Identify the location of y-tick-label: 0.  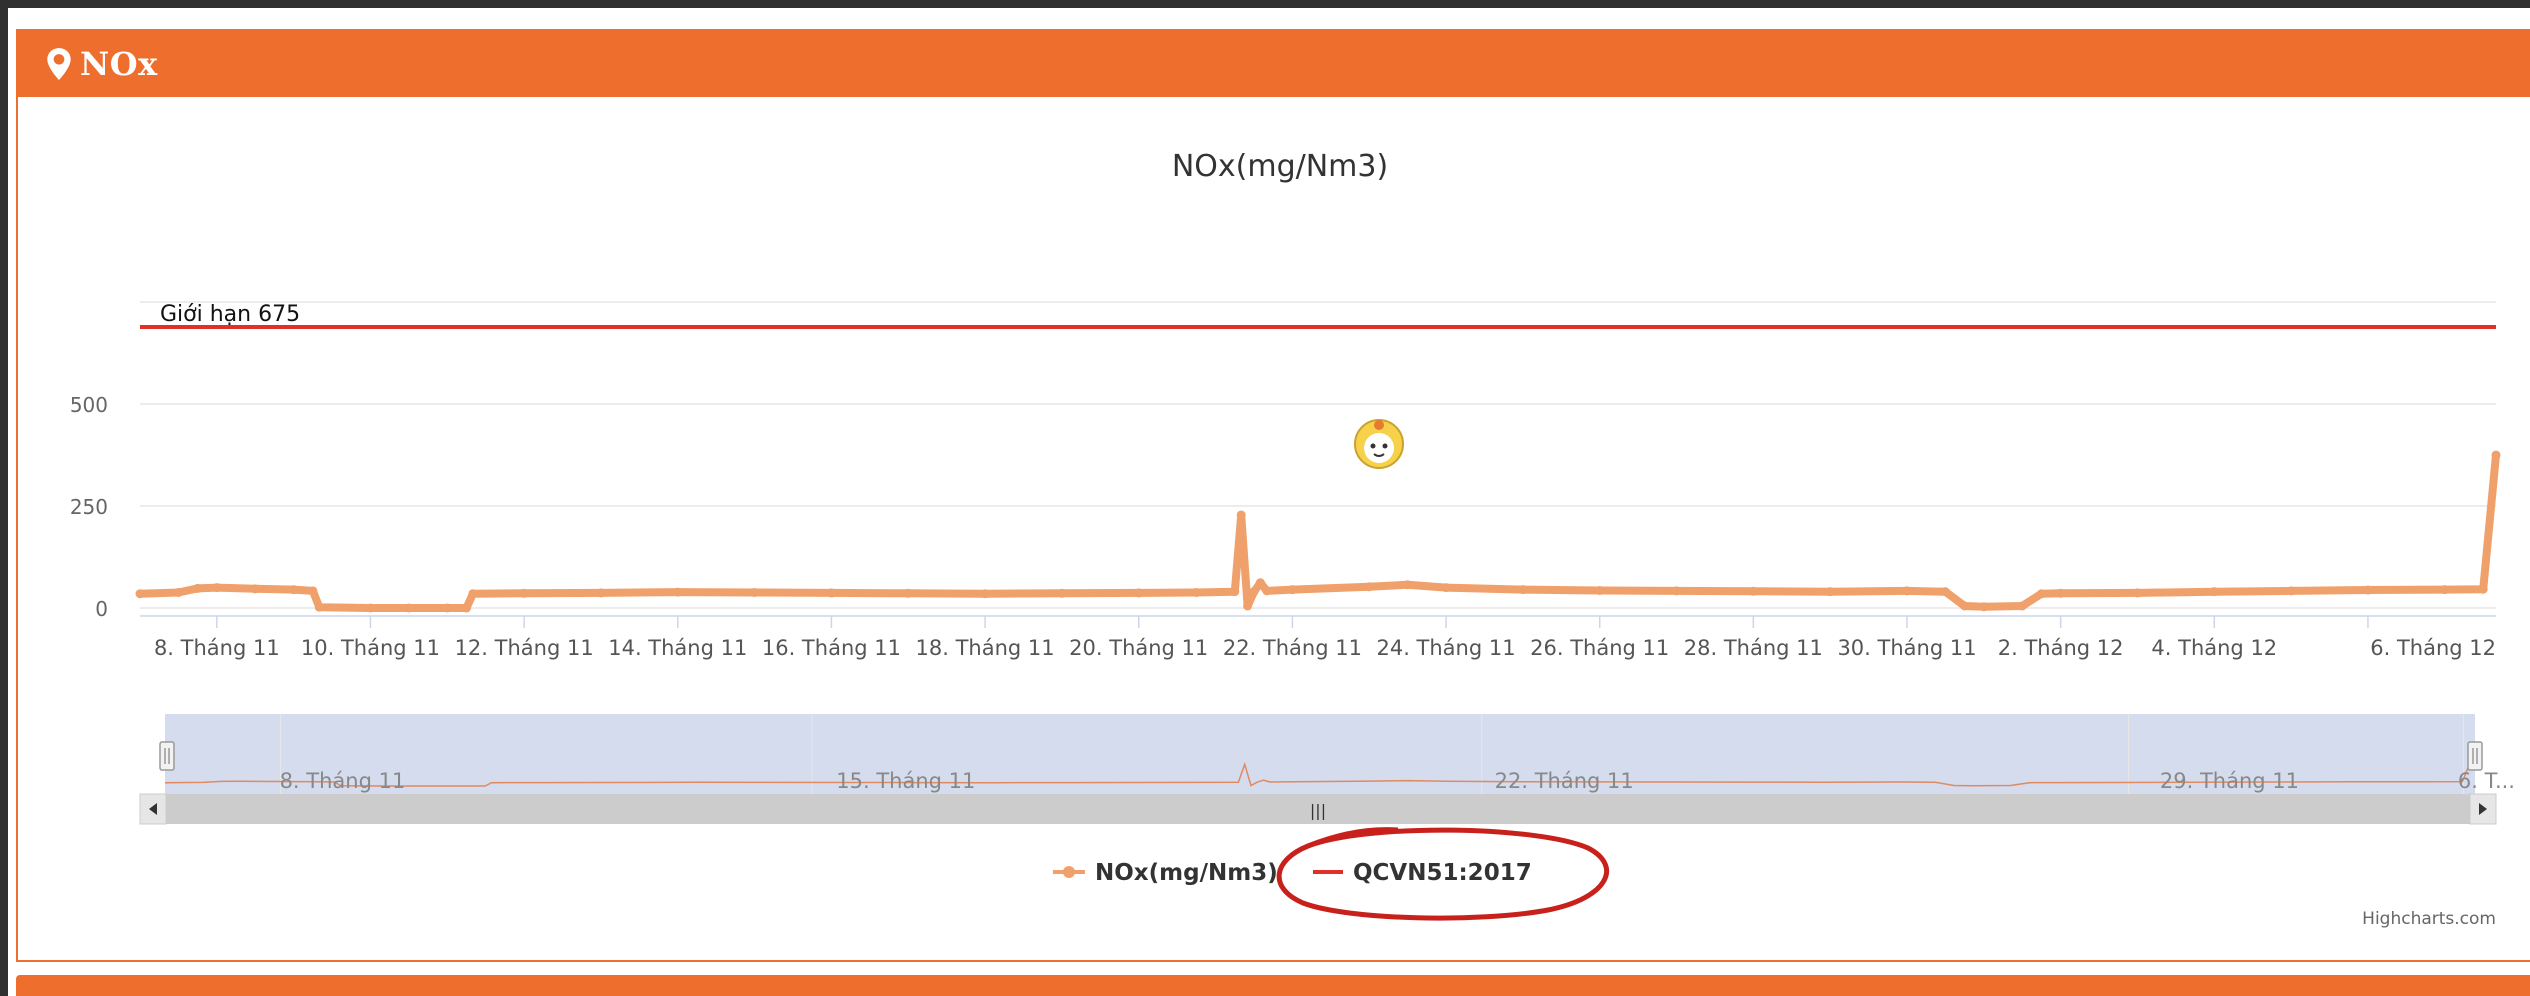
(101, 609).